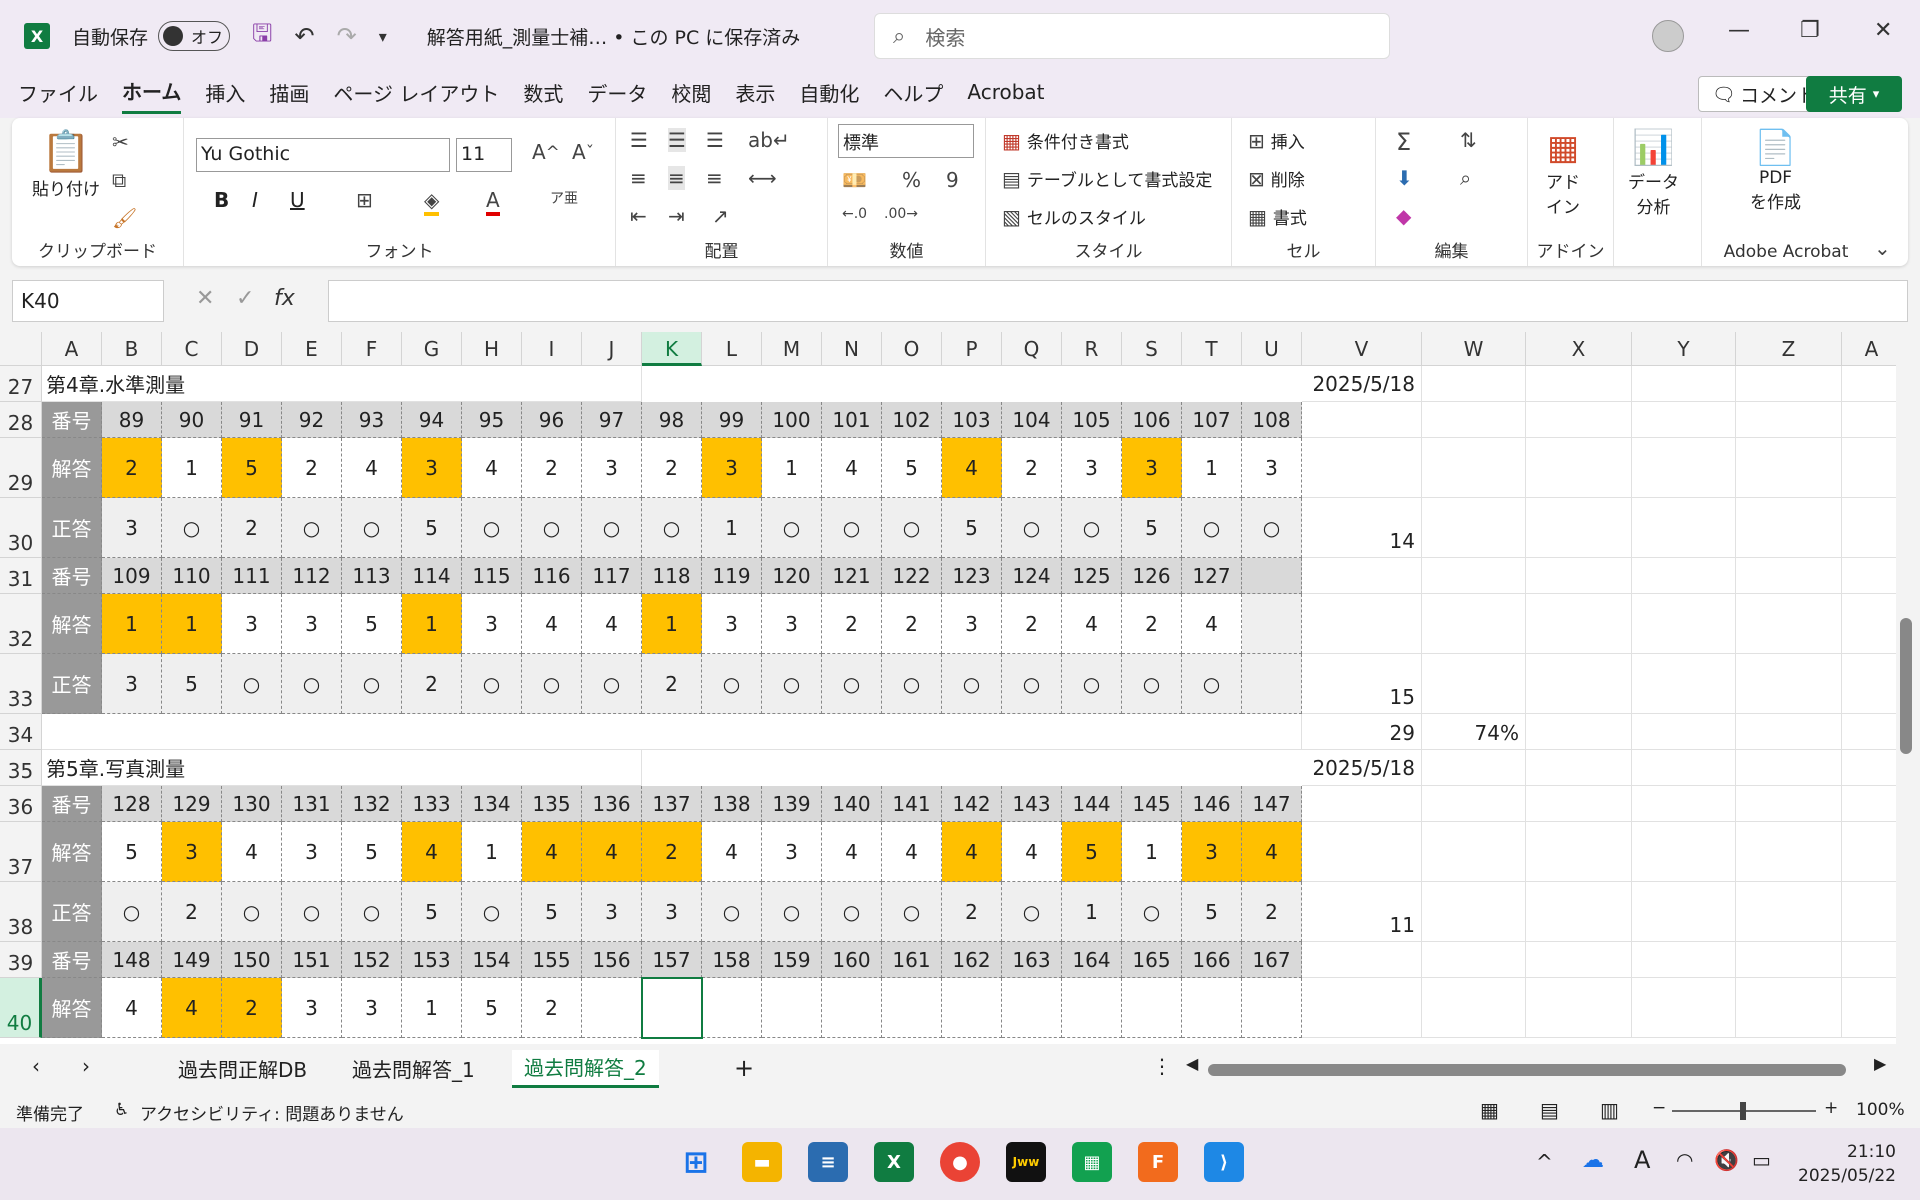 The image size is (1920, 1200). I want to click on score-cell: 15, so click(1362, 684).